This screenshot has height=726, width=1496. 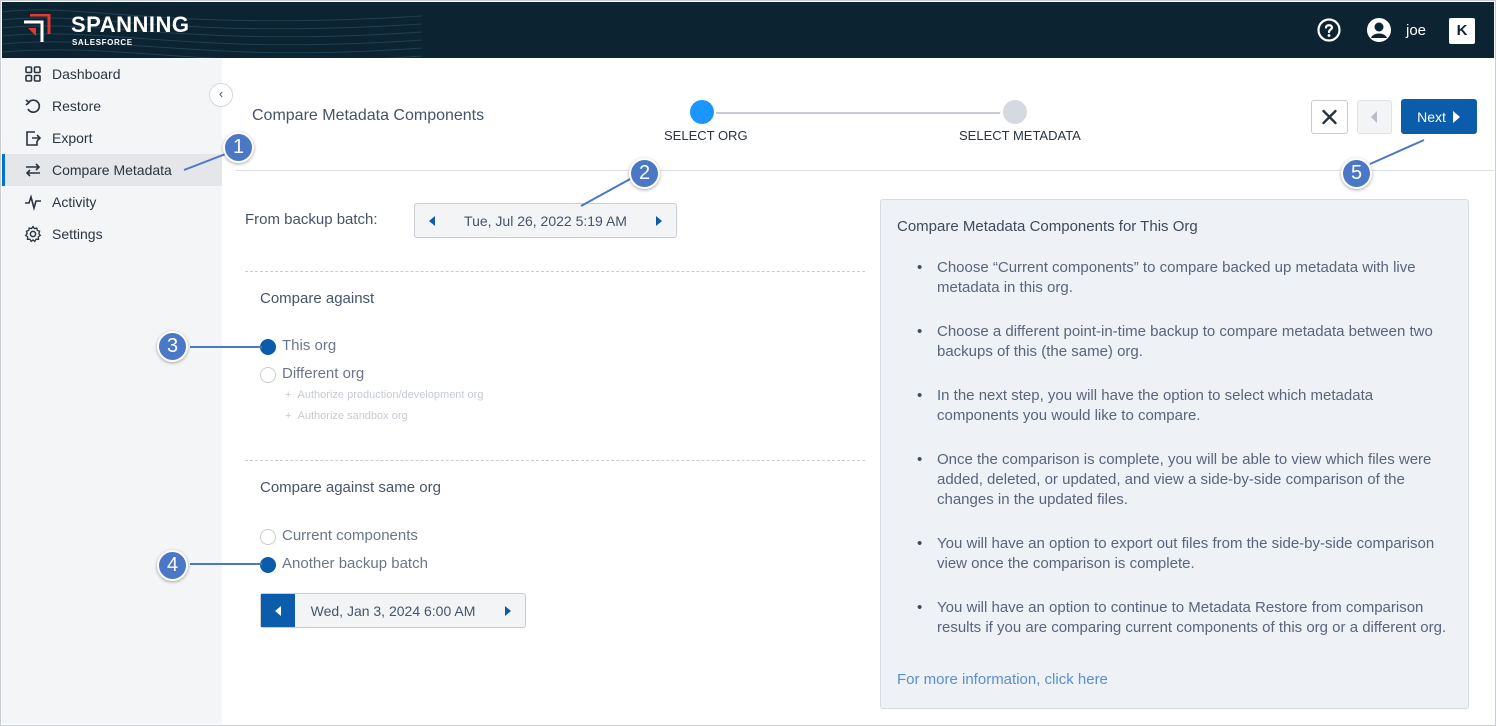 I want to click on sidebar-item-label: Compare Metadata, so click(x=112, y=170).